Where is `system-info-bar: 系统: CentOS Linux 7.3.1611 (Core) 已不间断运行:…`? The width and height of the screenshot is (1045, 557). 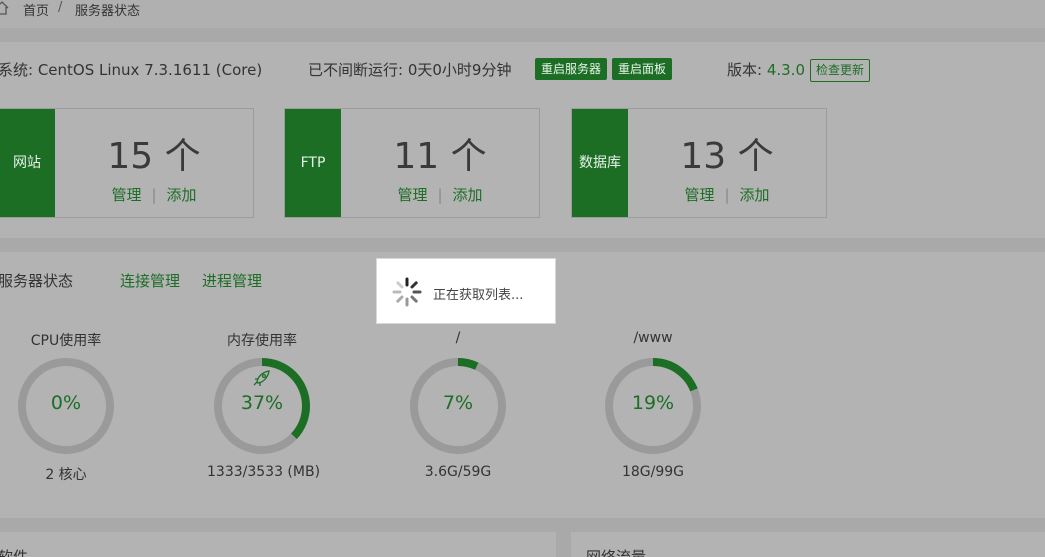
system-info-bar: 系统: CentOS Linux 7.3.1611 (Core) 已不间断运行:… is located at coordinates (522, 66).